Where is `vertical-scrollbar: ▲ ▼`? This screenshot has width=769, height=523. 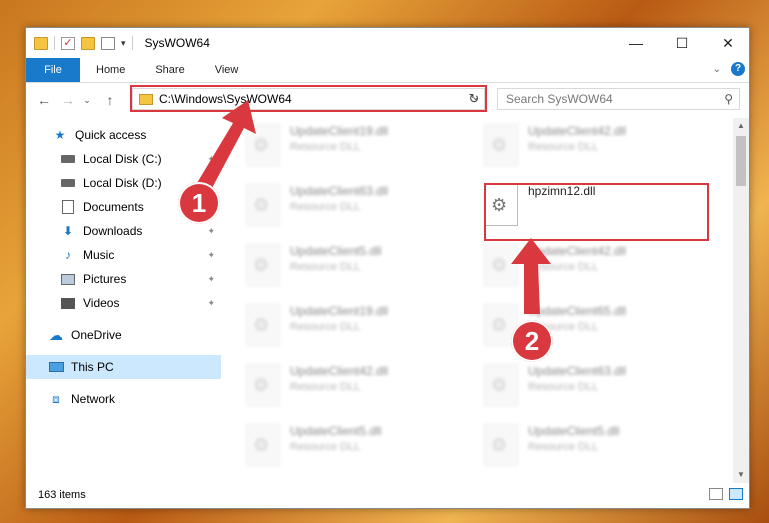
vertical-scrollbar: ▲ ▼ is located at coordinates (741, 300).